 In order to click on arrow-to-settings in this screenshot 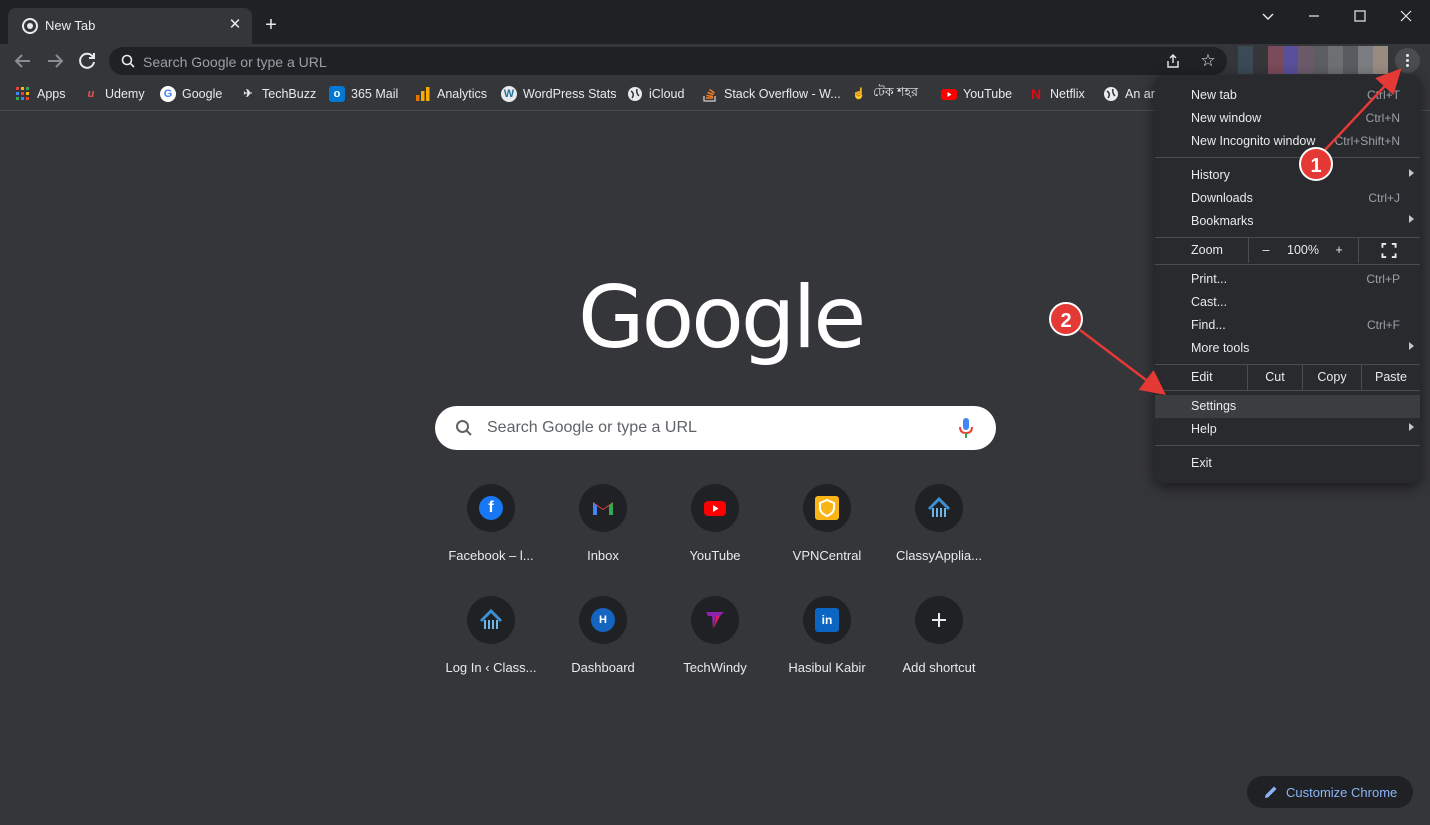, I will do `click(1122, 362)`.